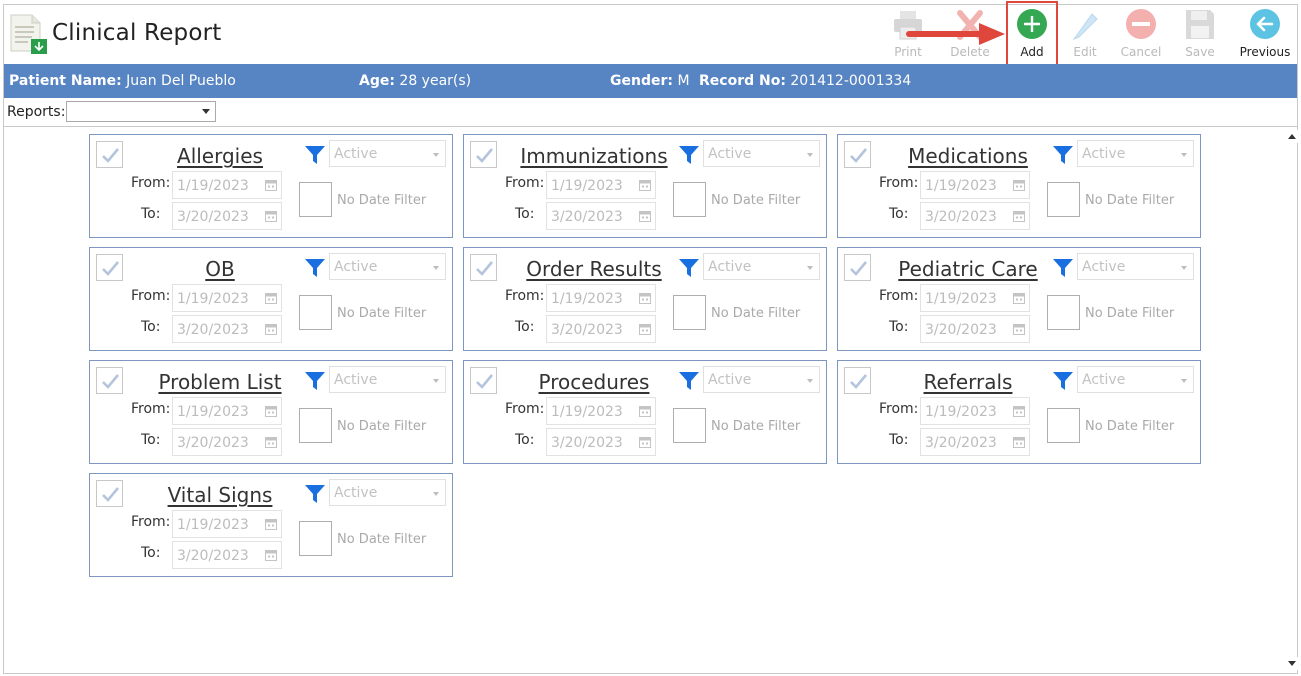 This screenshot has width=1301, height=676. Describe the element at coordinates (1200, 35) in the screenshot. I see `save-button: Save` at that location.